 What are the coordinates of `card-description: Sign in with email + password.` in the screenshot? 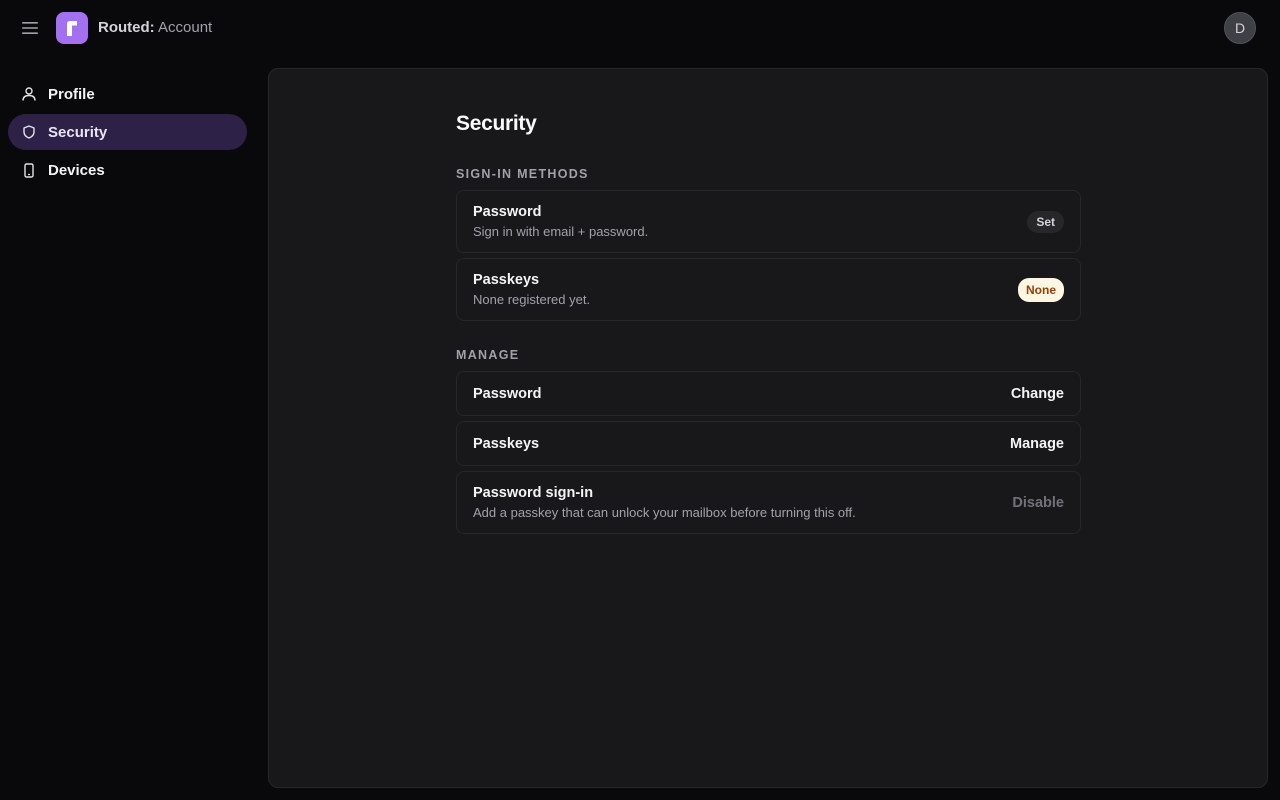 It's located at (561, 231).